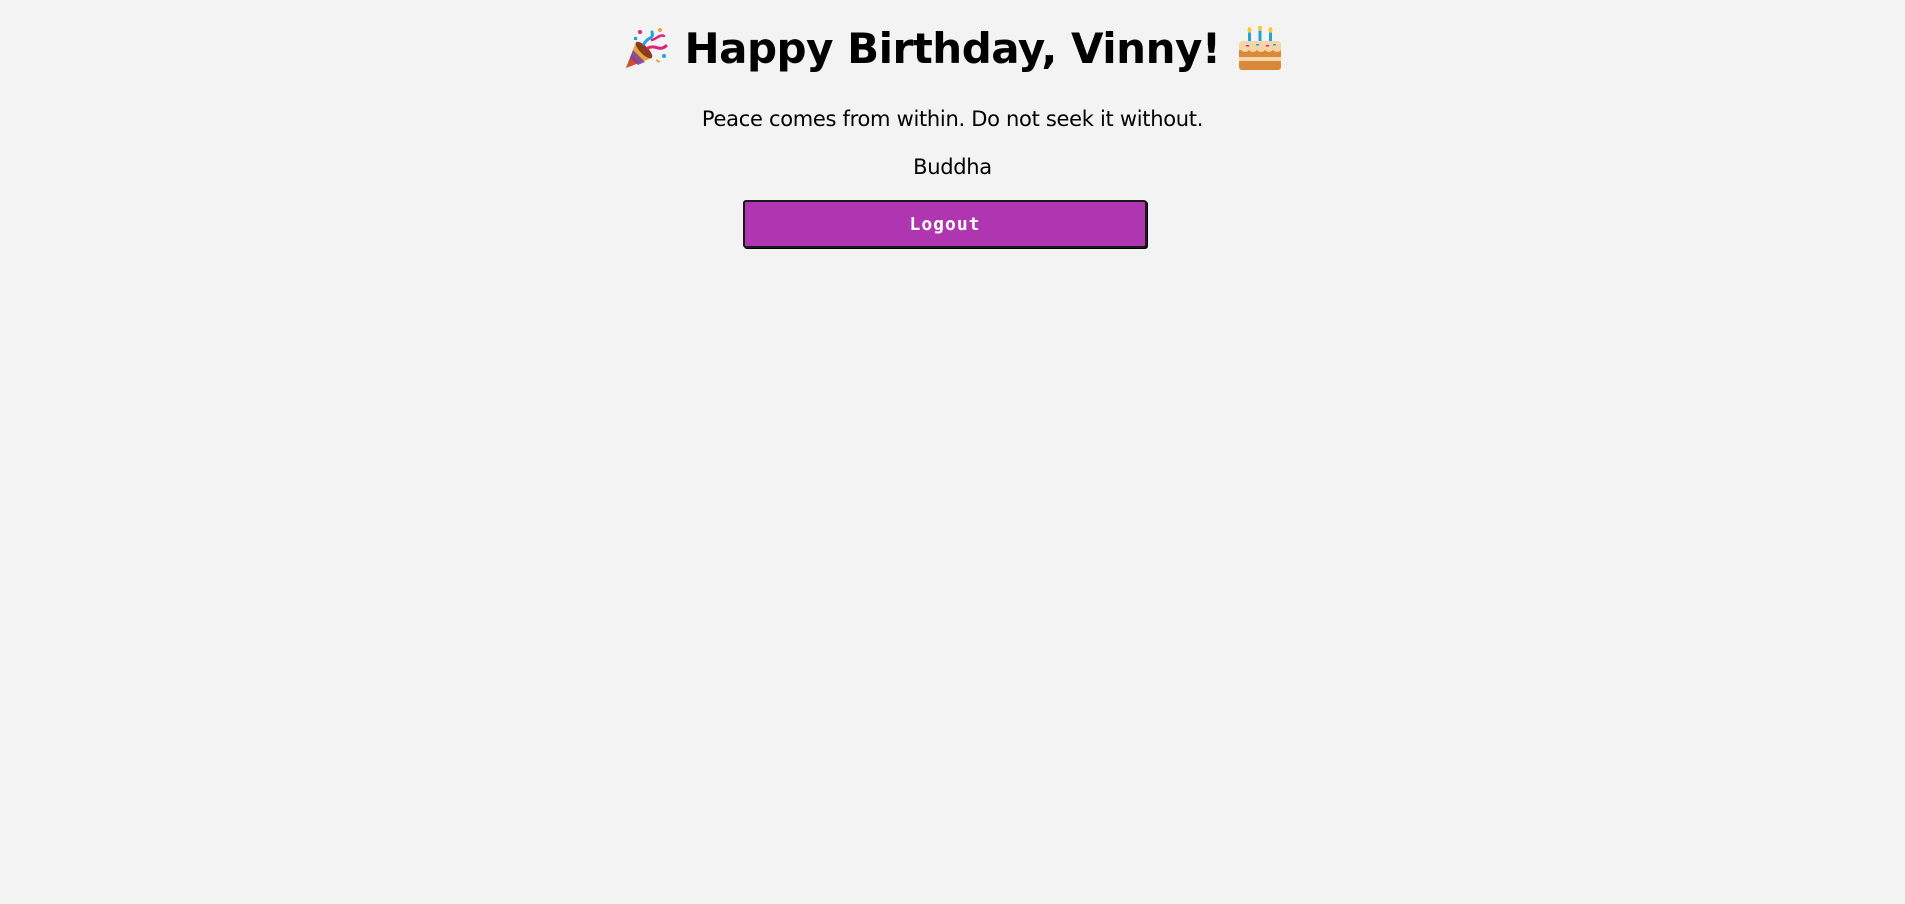 The height and width of the screenshot is (904, 1905). Describe the element at coordinates (952, 167) in the screenshot. I see `quote-author: Buddha` at that location.